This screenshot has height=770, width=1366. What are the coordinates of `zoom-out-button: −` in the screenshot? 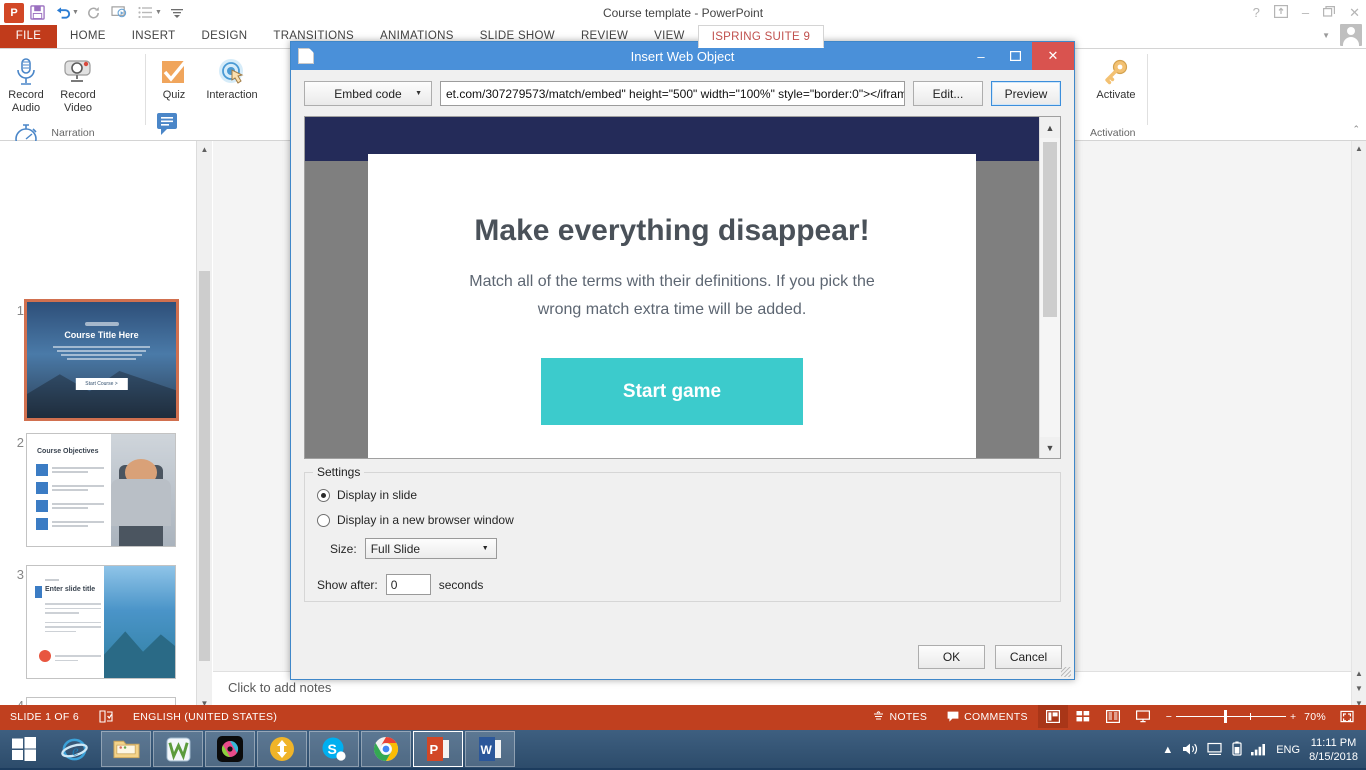 It's located at (1169, 717).